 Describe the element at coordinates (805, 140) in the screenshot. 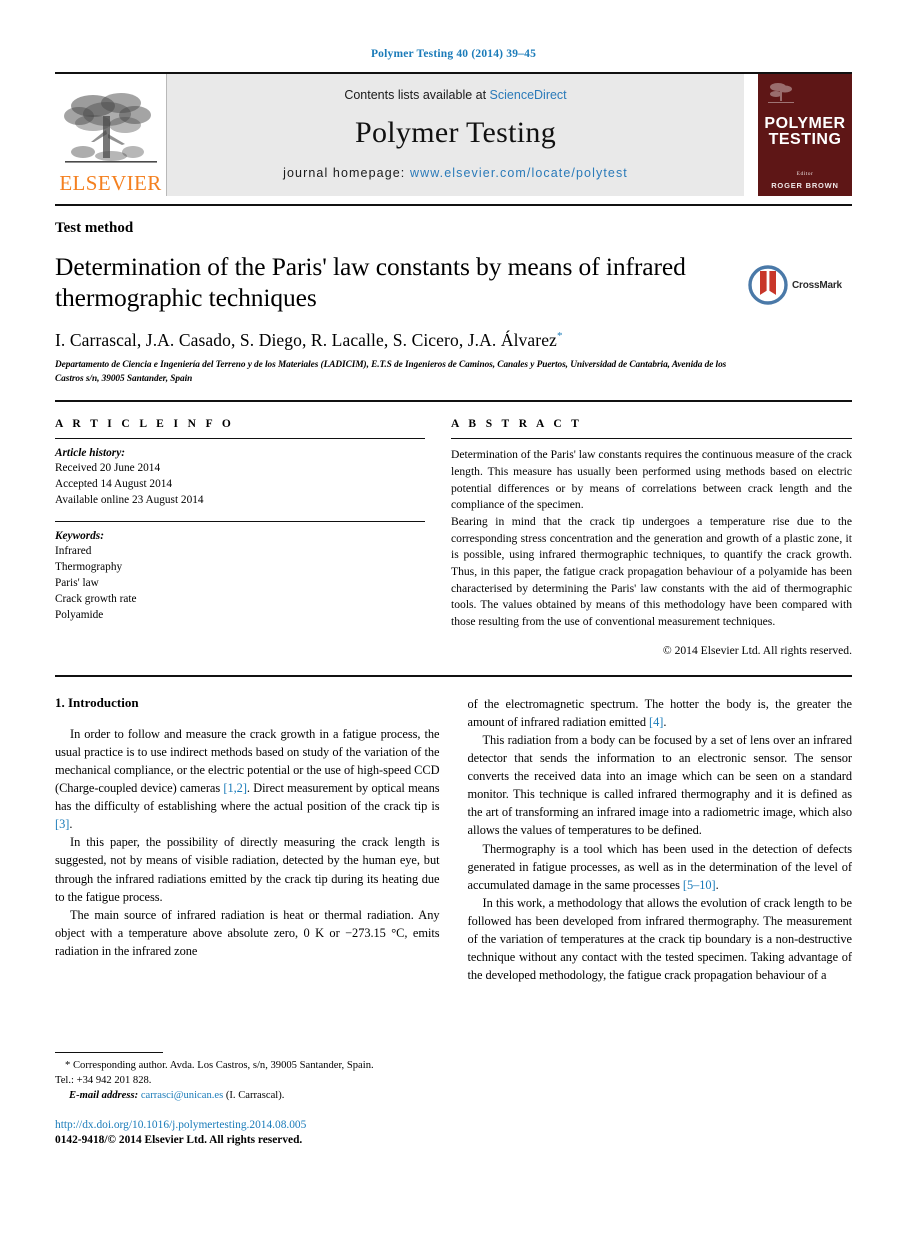

I see `cover-title-line2: TESTING` at that location.